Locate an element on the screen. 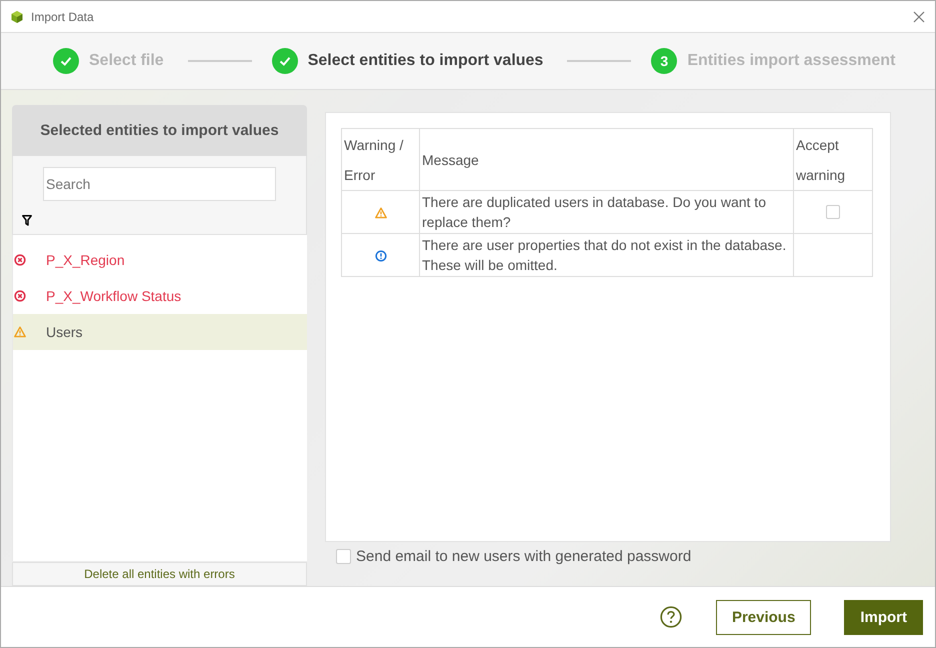 Image resolution: width=936 pixels, height=648 pixels. help-icon is located at coordinates (671, 617).